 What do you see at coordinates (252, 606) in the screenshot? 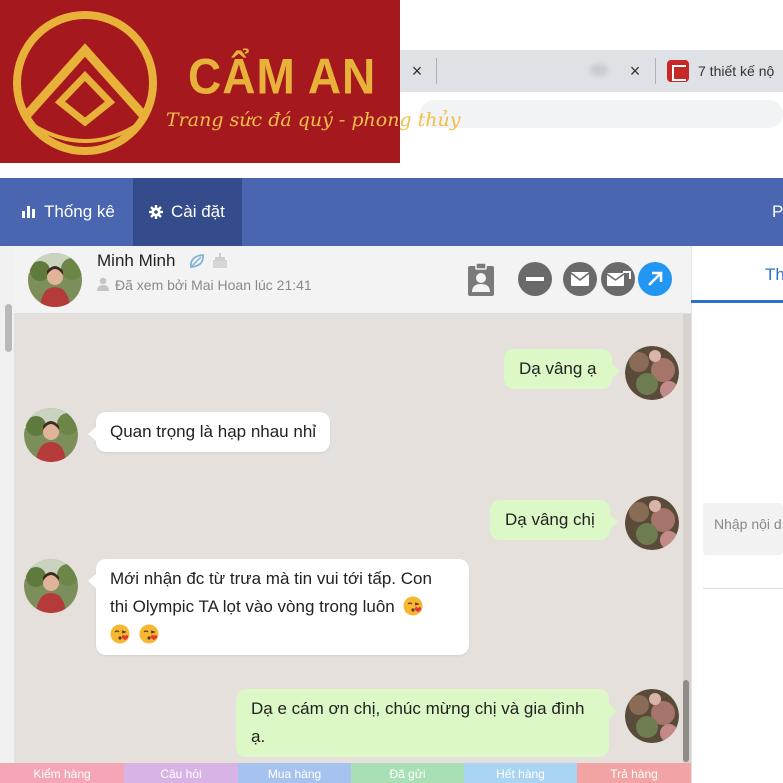
I see `message-text-line: thi Olympic TA lọt vào vòng trong luôn` at bounding box center [252, 606].